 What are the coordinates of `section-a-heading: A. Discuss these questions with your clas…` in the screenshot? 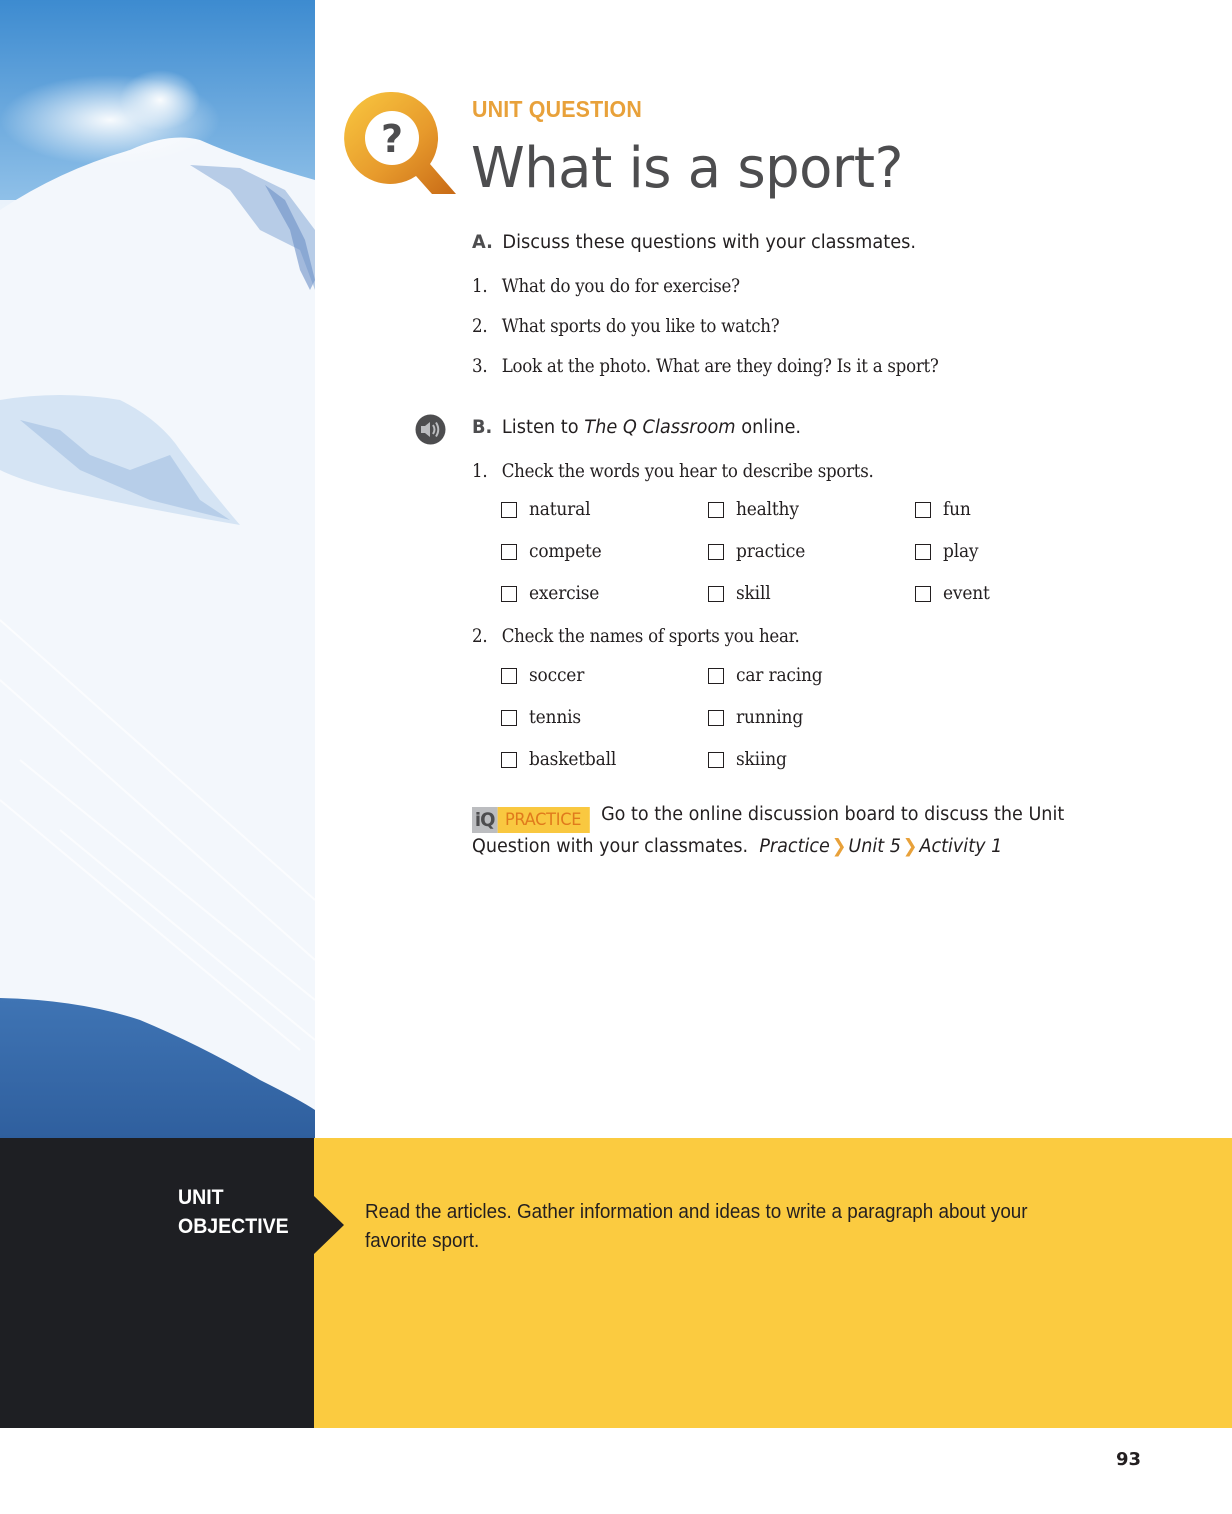 It's located at (694, 242).